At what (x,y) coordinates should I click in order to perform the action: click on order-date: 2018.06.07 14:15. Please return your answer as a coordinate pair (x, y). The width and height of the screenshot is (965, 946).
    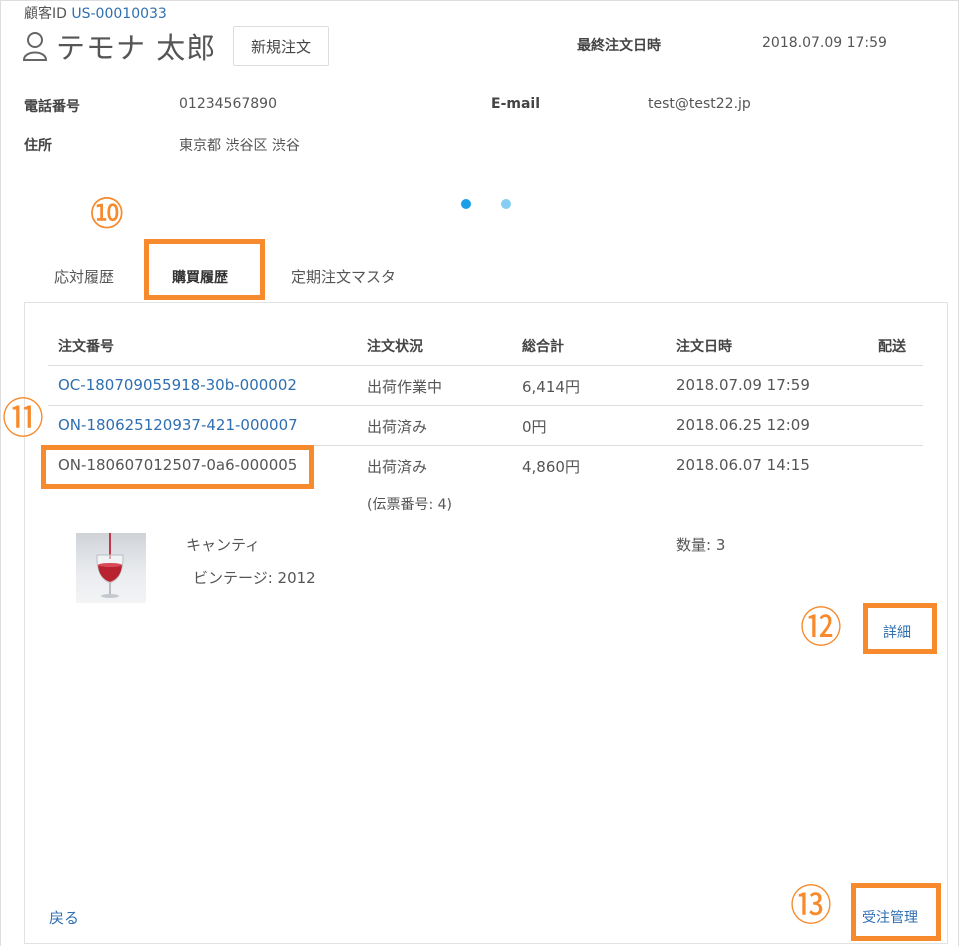
    Looking at the image, I should click on (743, 465).